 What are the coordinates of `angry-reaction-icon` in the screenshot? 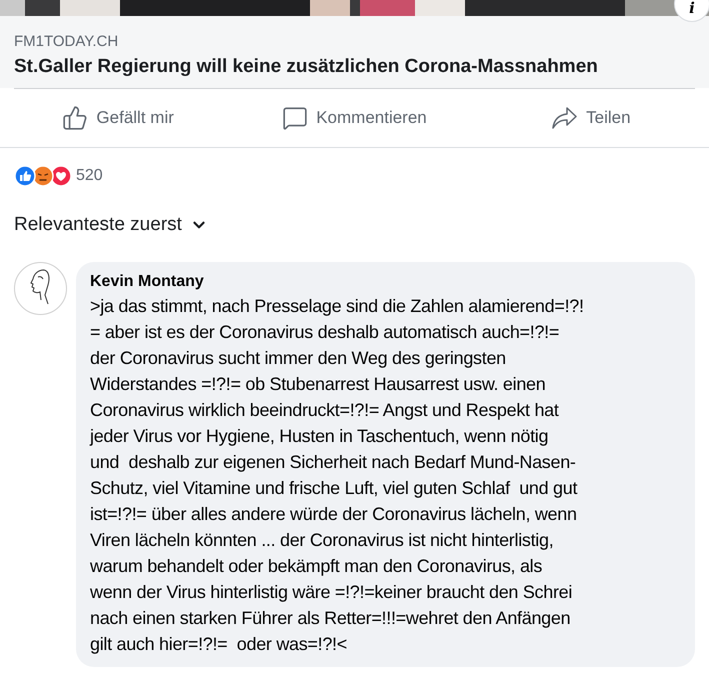 It's located at (43, 176).